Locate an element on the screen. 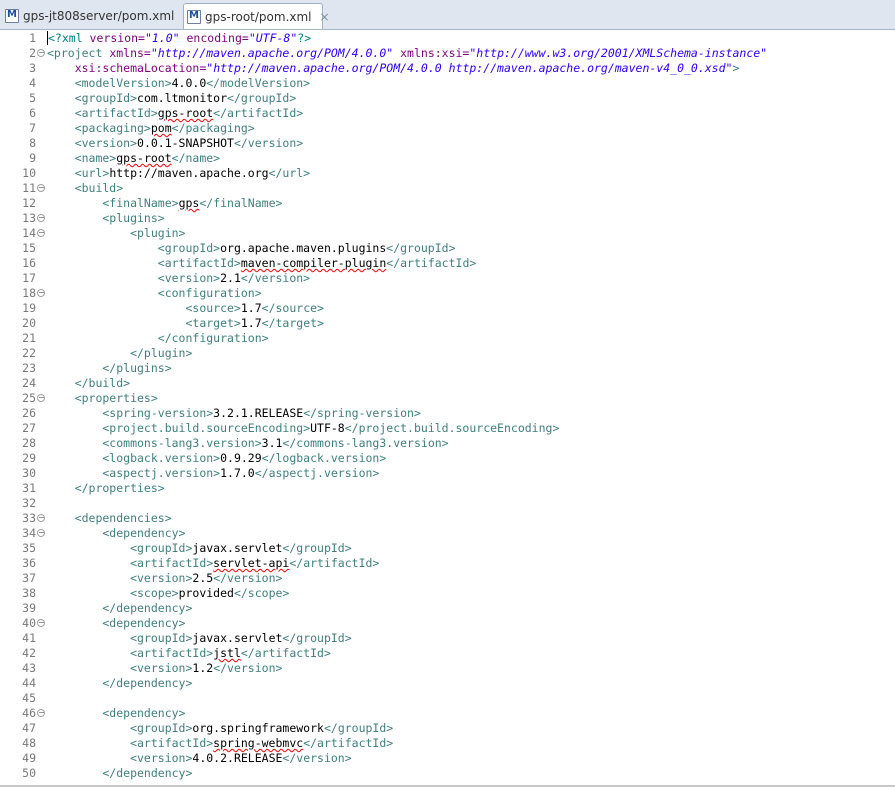 This screenshot has width=895, height=787. code-line: 11− <build> is located at coordinates (447, 188).